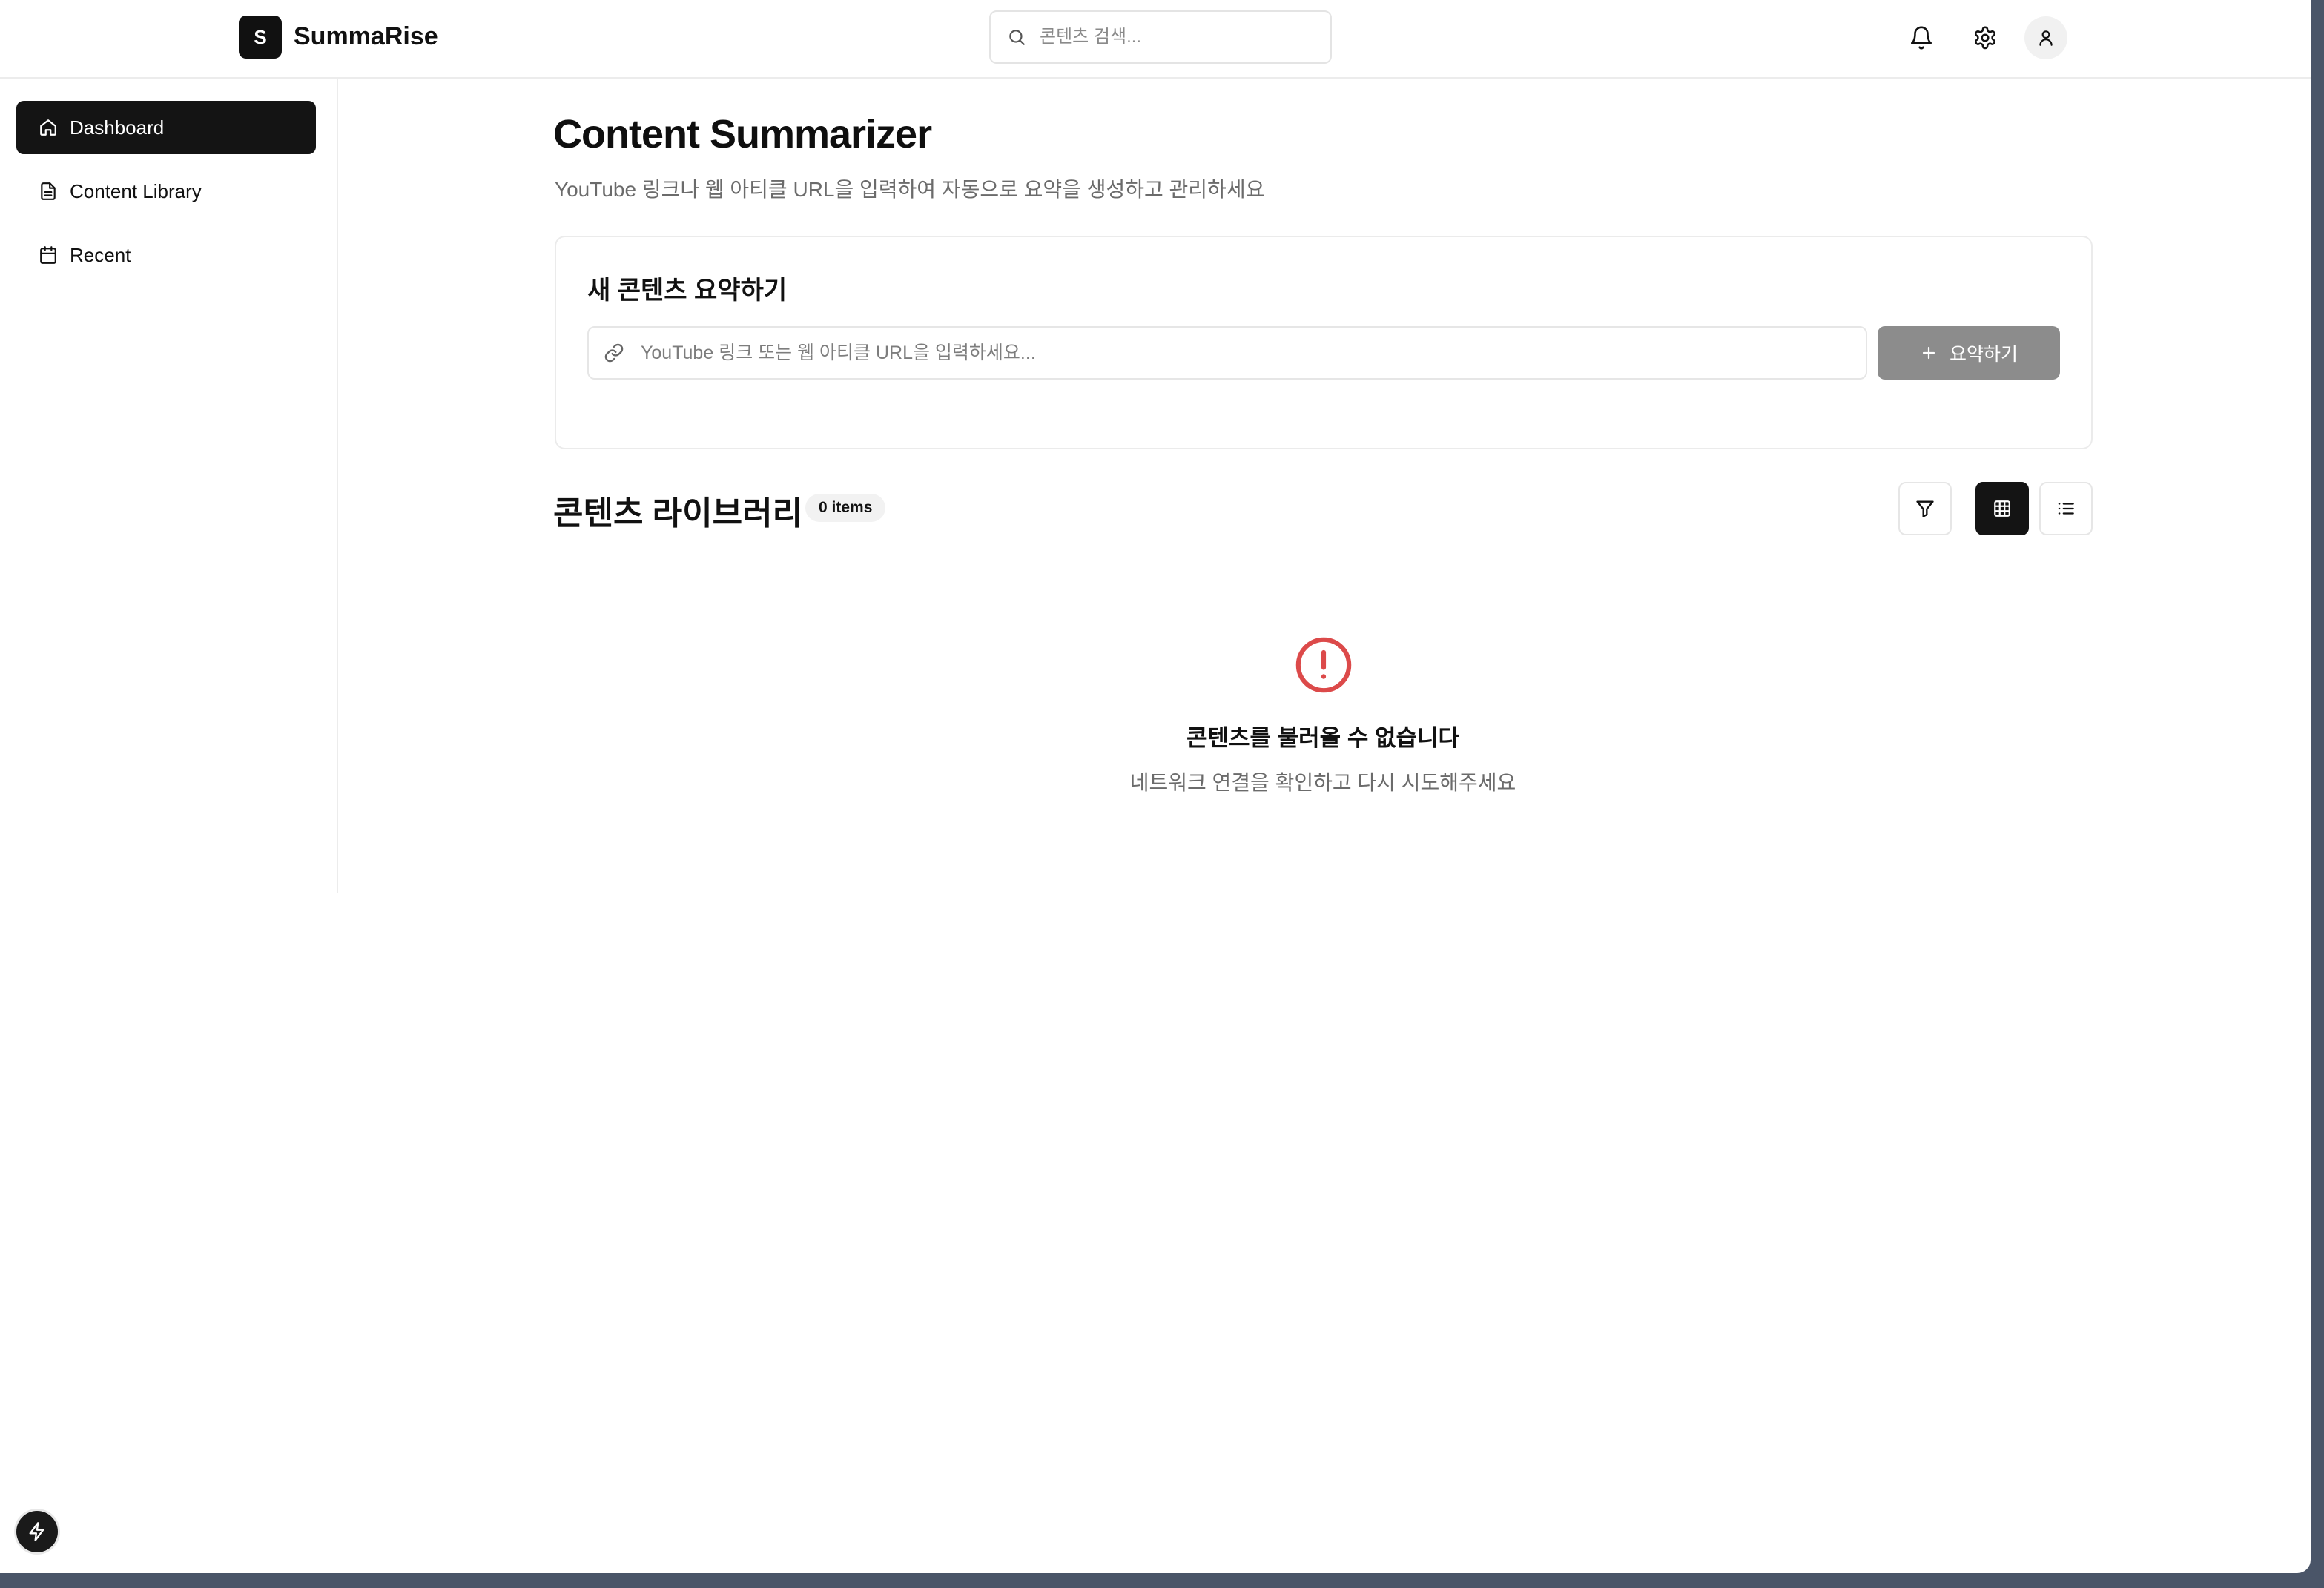 The height and width of the screenshot is (1588, 2324). What do you see at coordinates (846, 508) in the screenshot?
I see `item-count-badge: 0 items` at bounding box center [846, 508].